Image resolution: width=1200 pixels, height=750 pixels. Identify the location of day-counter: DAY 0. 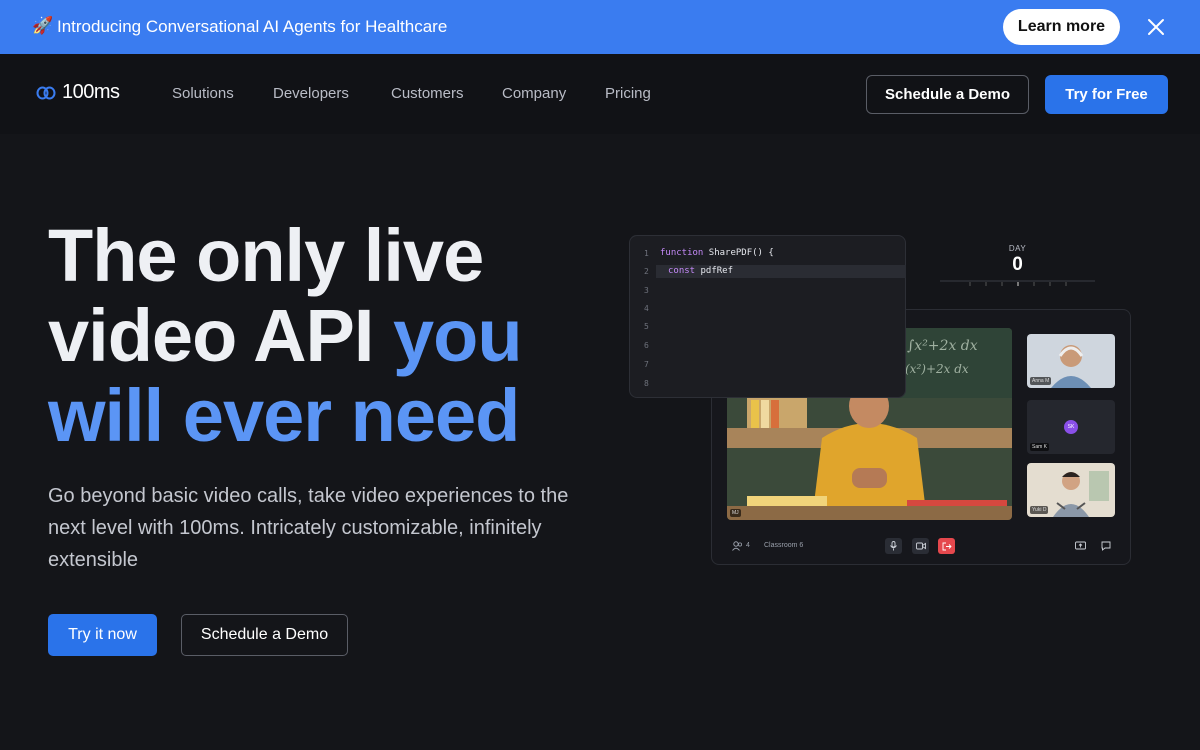
(1017, 267).